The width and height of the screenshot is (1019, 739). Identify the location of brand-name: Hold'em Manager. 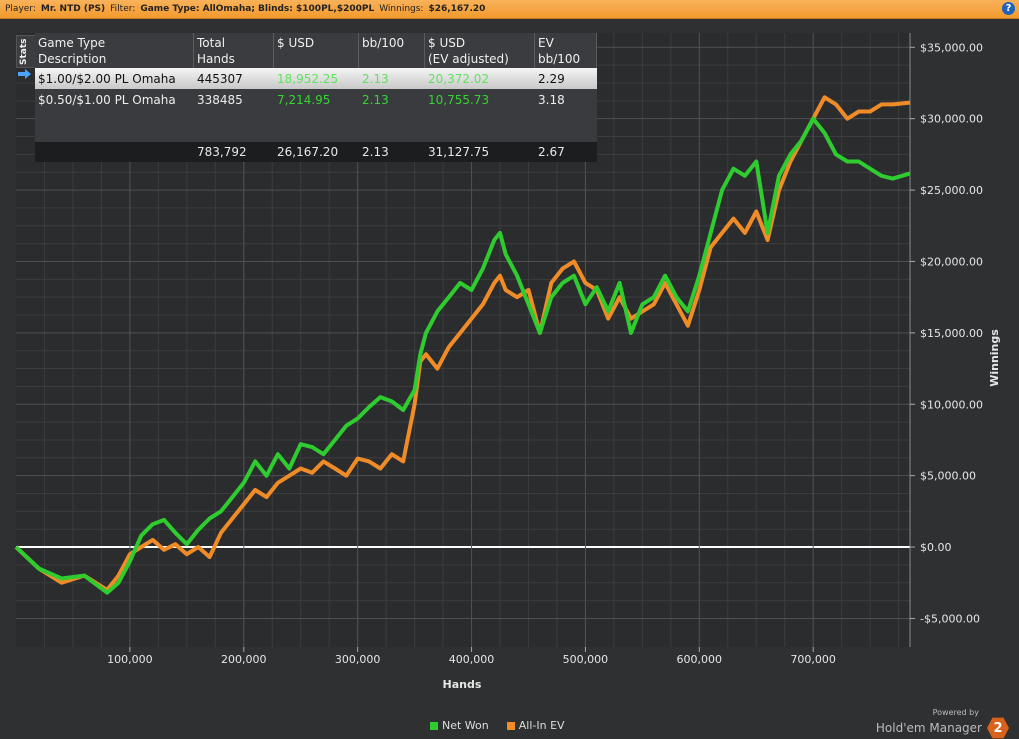
(928, 728).